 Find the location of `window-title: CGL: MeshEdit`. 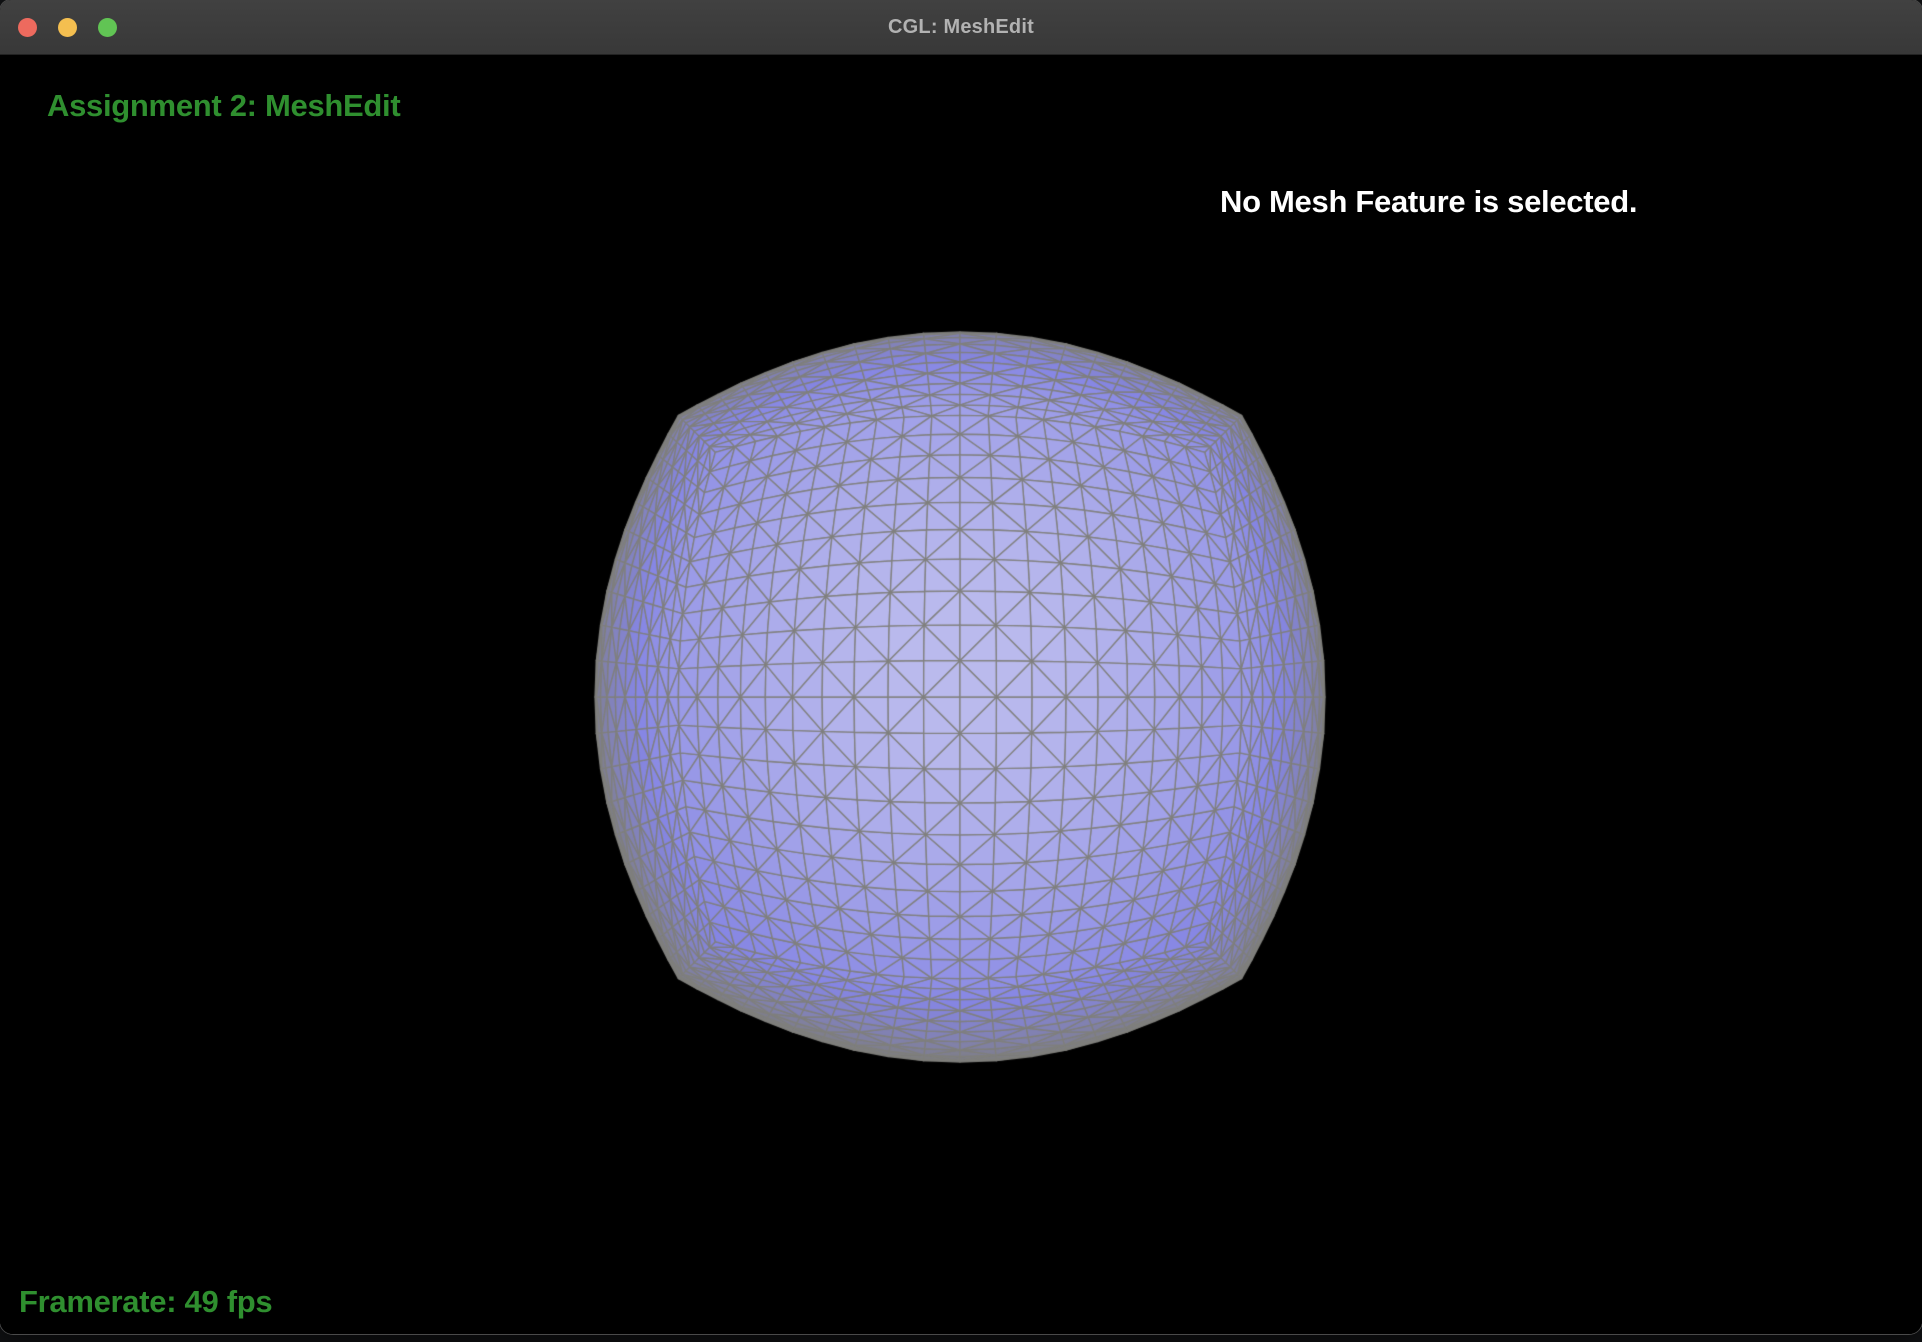

window-title: CGL: MeshEdit is located at coordinates (961, 26).